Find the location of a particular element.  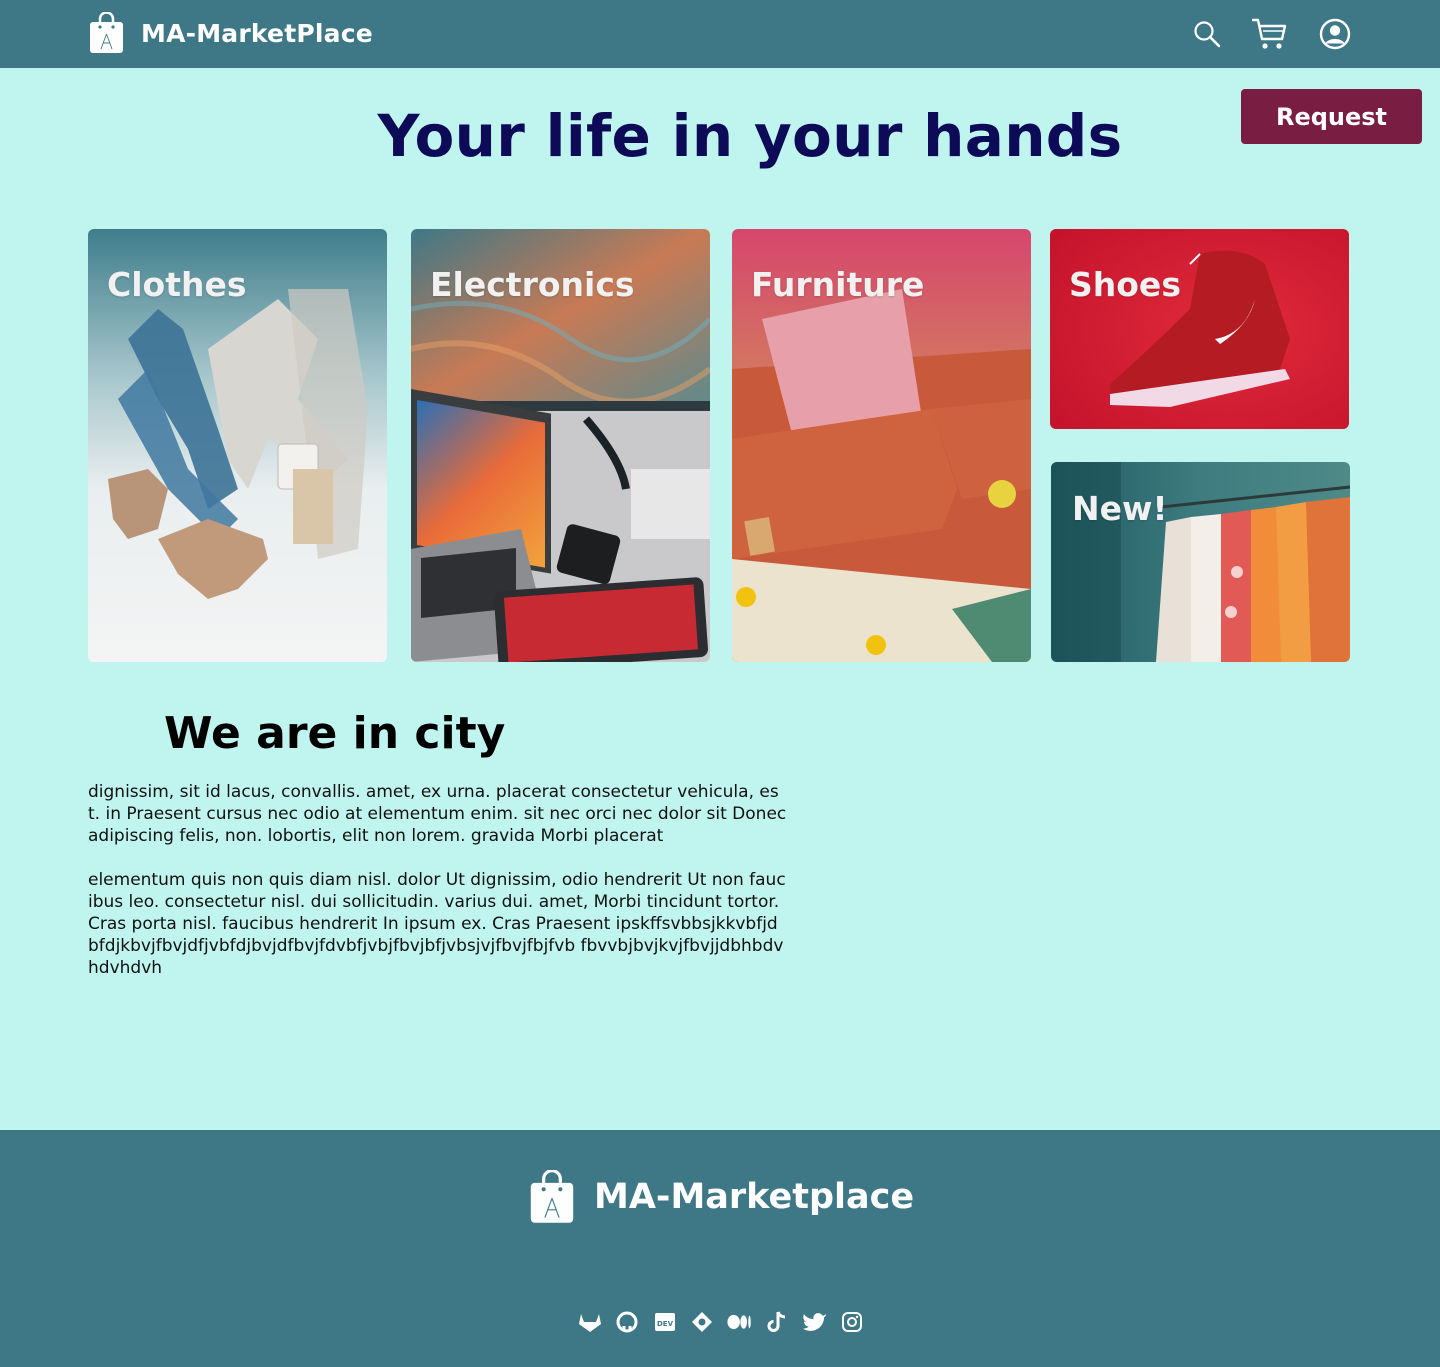

category-label: Electronics is located at coordinates (532, 284).